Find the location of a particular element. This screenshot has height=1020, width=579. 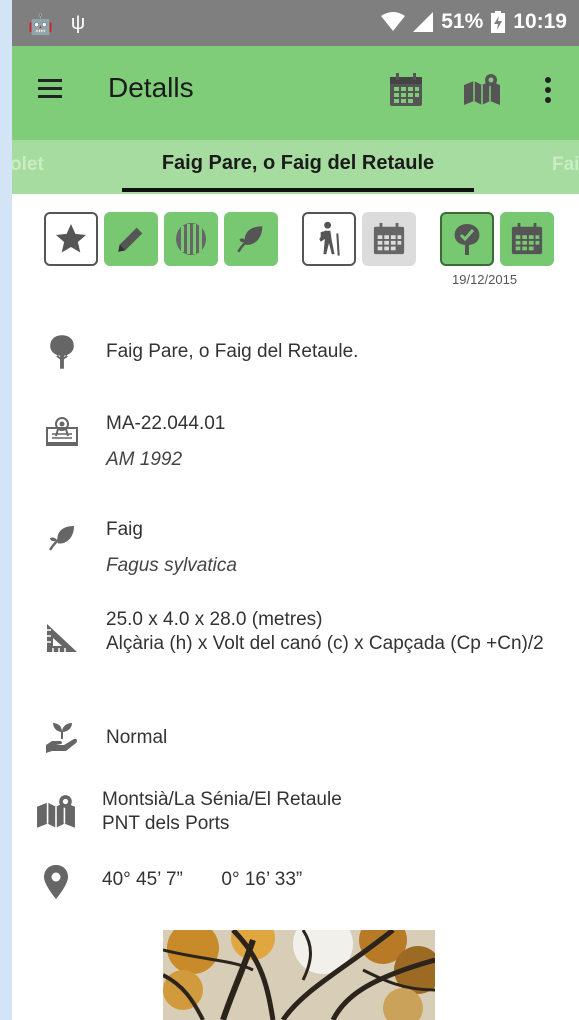

tree-icon is located at coordinates (62, 352).